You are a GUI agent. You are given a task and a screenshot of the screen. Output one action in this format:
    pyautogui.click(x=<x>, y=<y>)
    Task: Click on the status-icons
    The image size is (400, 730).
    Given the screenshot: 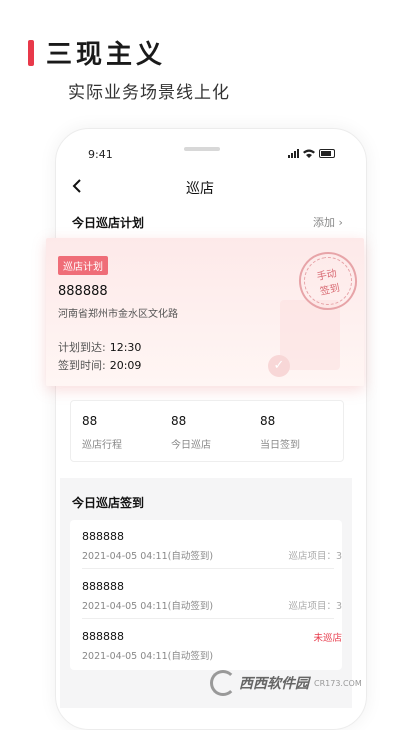 What is the action you would take?
    pyautogui.click(x=311, y=153)
    